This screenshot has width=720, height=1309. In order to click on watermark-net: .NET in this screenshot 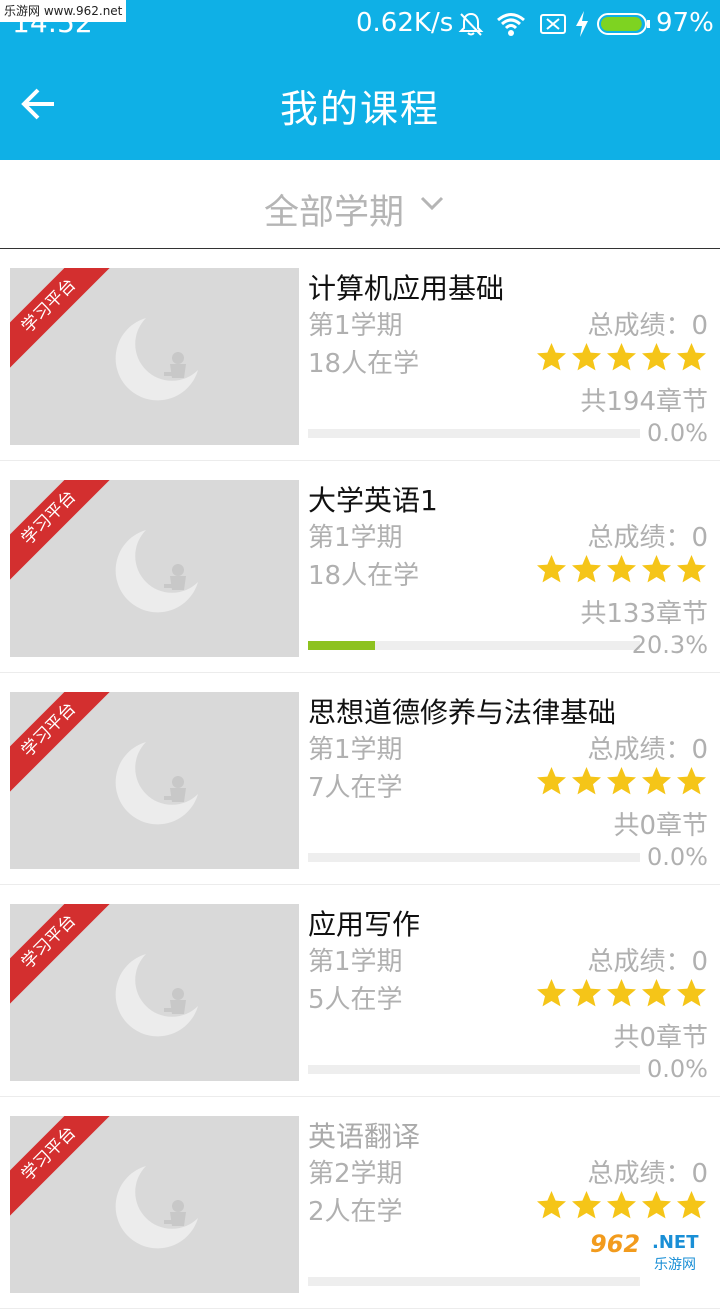, I will do `click(675, 1242)`.